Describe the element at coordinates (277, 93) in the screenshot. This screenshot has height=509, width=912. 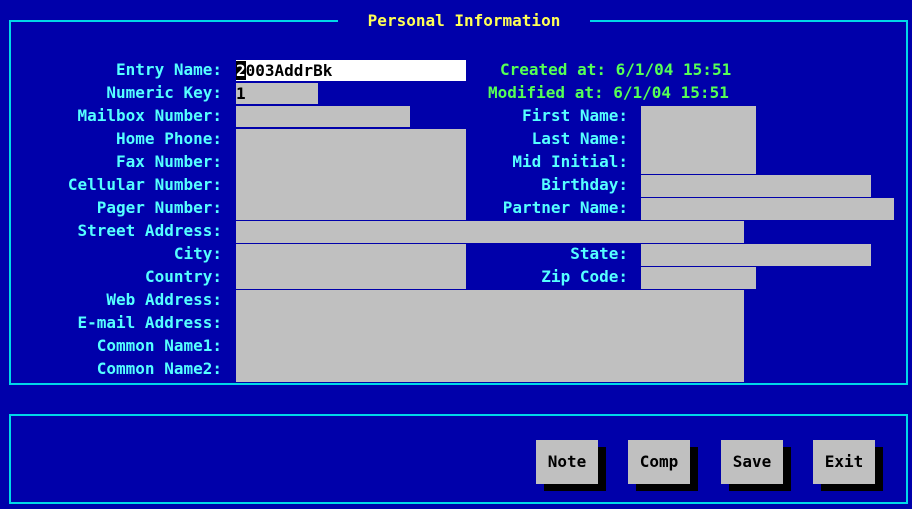
I see `numeric-key-field` at that location.